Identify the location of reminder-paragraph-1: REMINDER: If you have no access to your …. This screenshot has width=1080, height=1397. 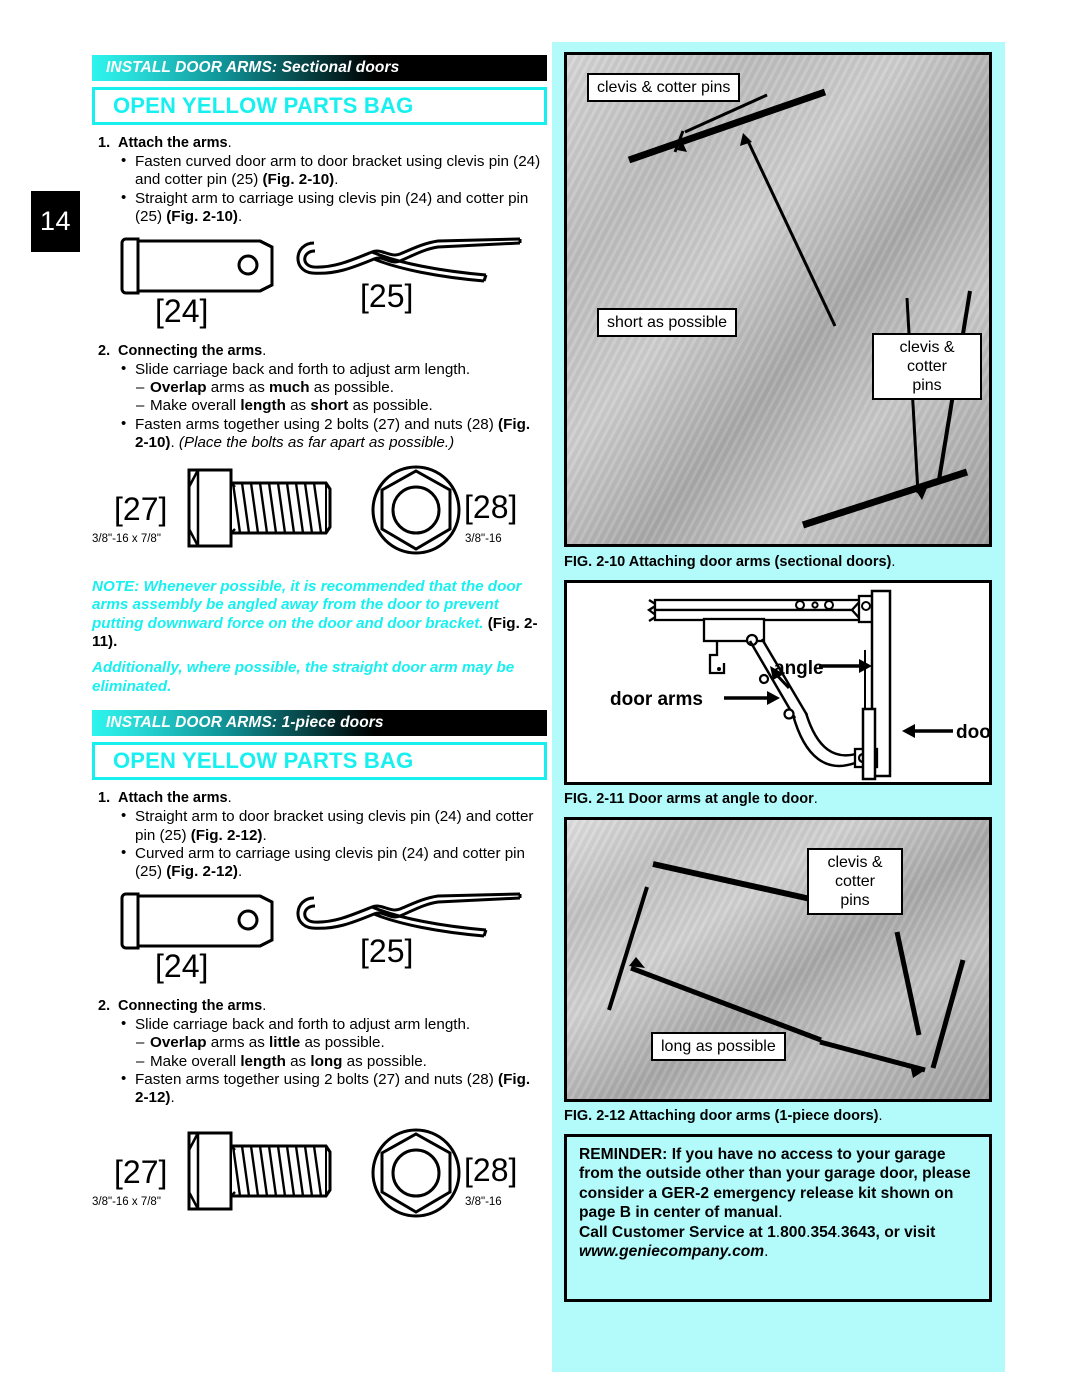
(775, 1184).